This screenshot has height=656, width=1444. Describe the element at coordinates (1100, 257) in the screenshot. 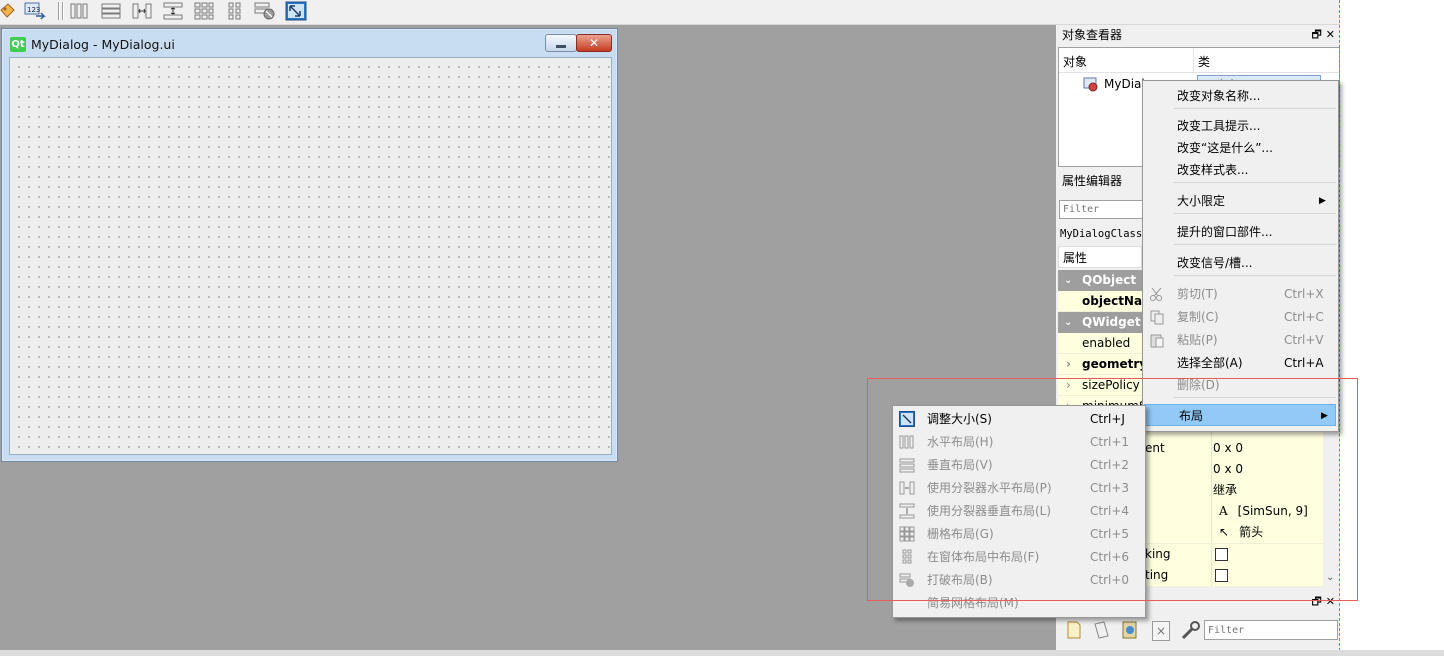

I see `property-column-header: 属性` at that location.